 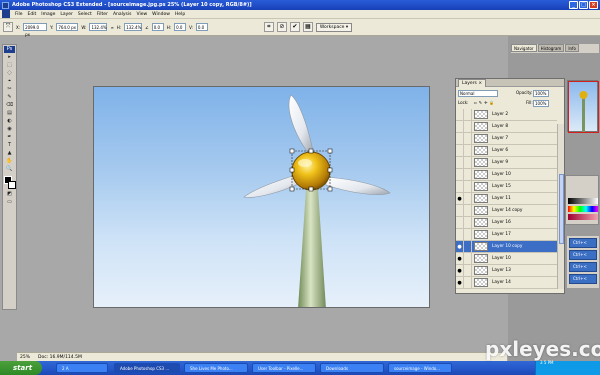 I want to click on layer-row: ● Layer 13, so click(x=506, y=270).